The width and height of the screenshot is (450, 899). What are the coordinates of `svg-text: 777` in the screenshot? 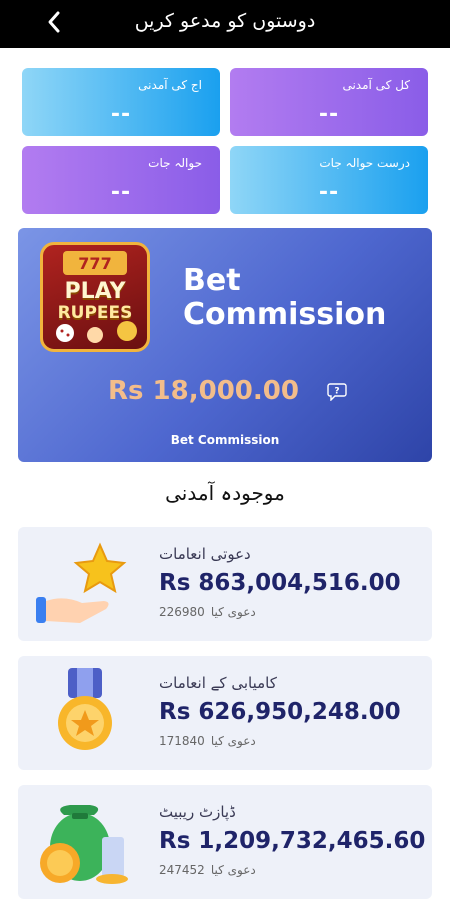 It's located at (94, 263).